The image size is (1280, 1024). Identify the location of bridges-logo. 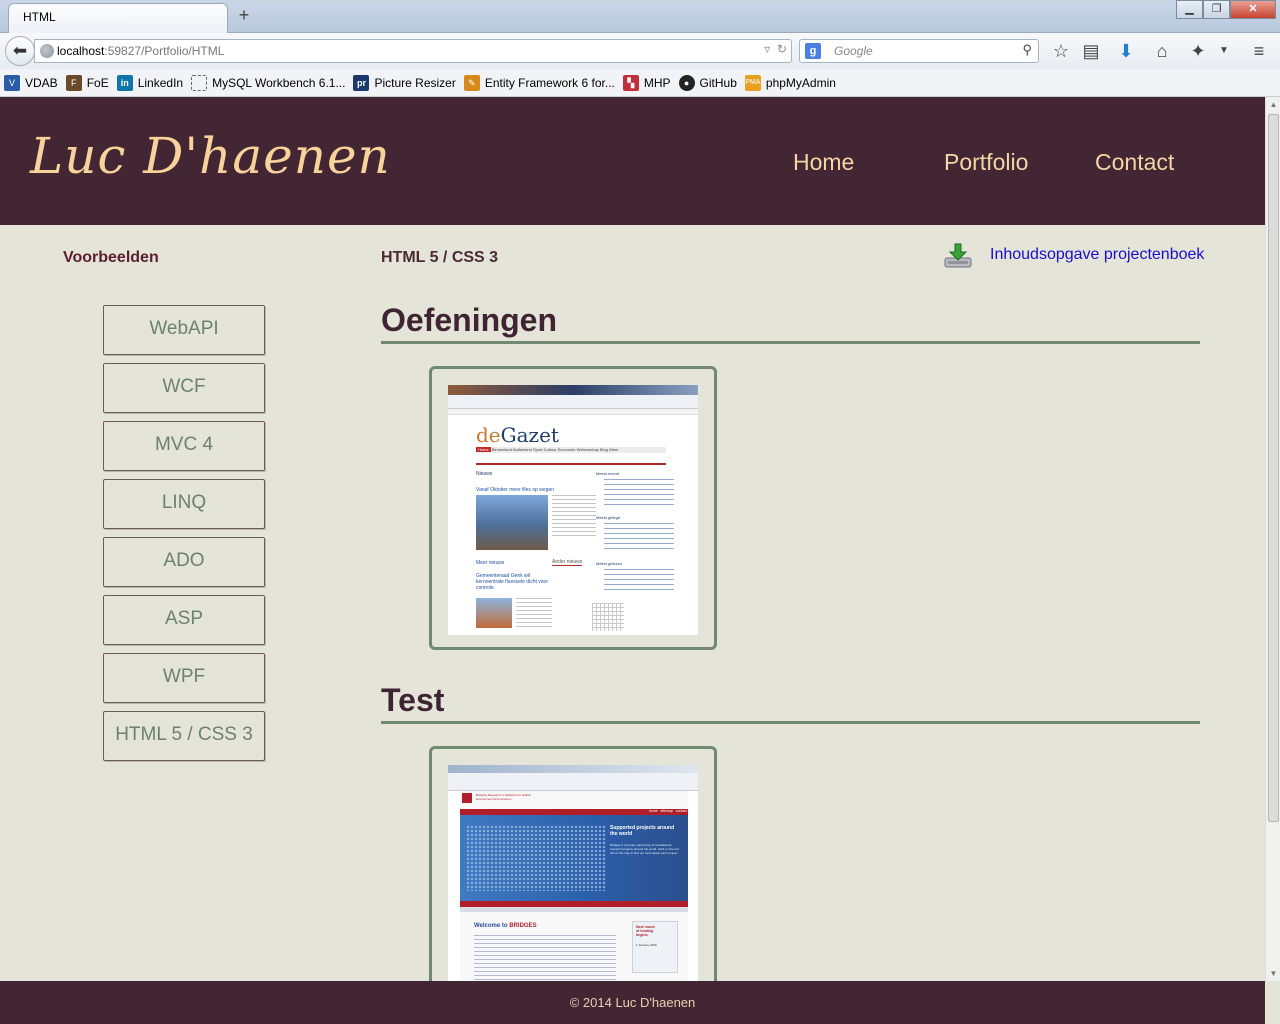
(467, 798).